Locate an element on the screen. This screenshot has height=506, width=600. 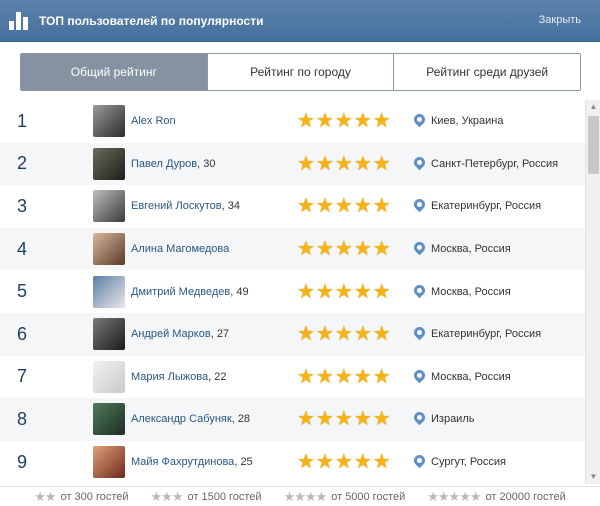
scroll-down-arrow-icon: ▼ is located at coordinates (593, 477).